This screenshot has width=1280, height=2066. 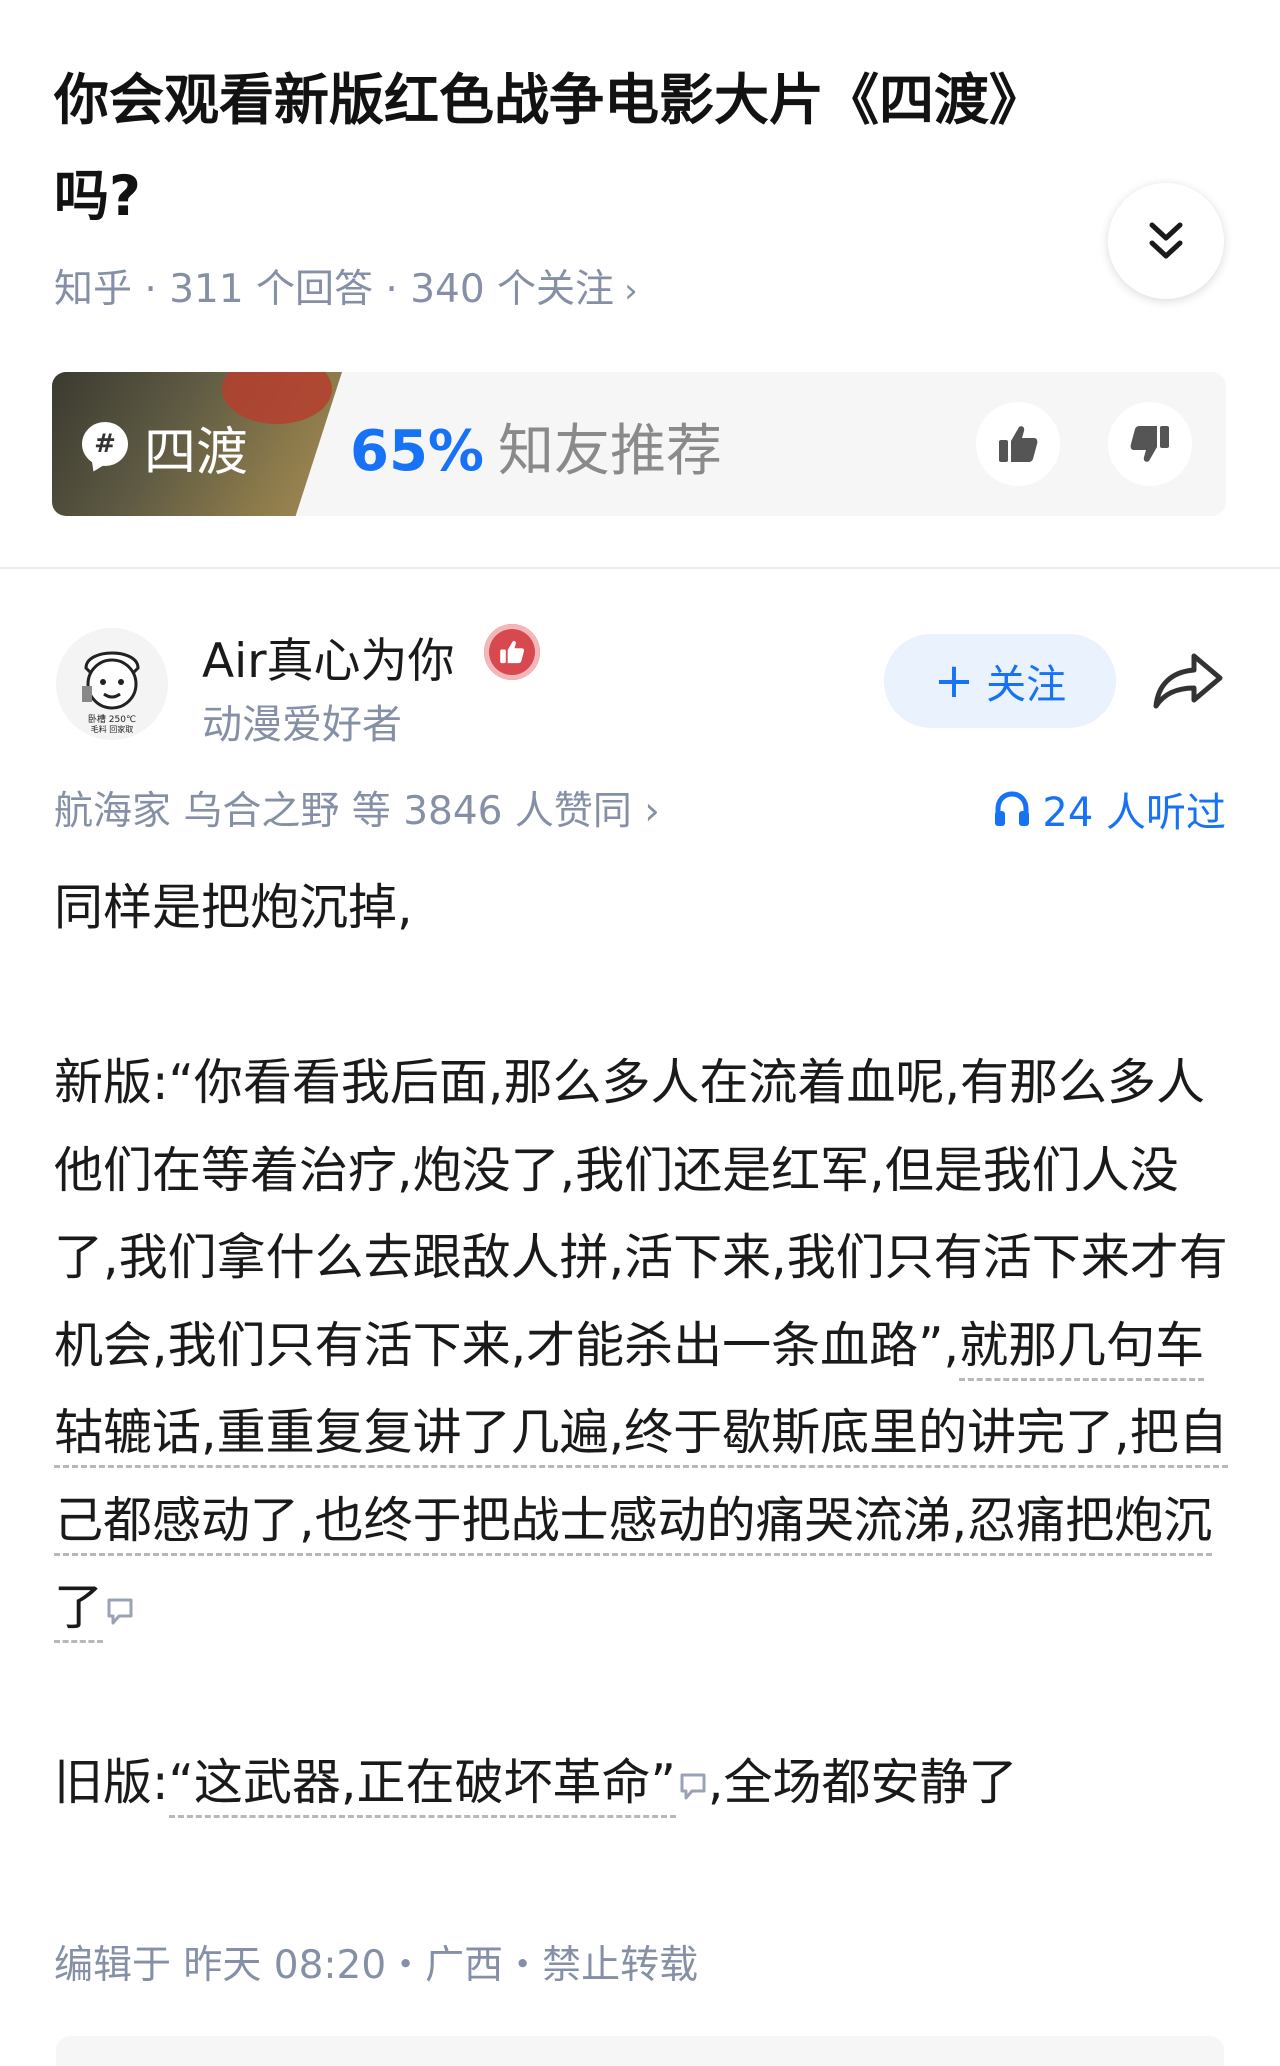 I want to click on headphones-icon, so click(x=1012, y=808).